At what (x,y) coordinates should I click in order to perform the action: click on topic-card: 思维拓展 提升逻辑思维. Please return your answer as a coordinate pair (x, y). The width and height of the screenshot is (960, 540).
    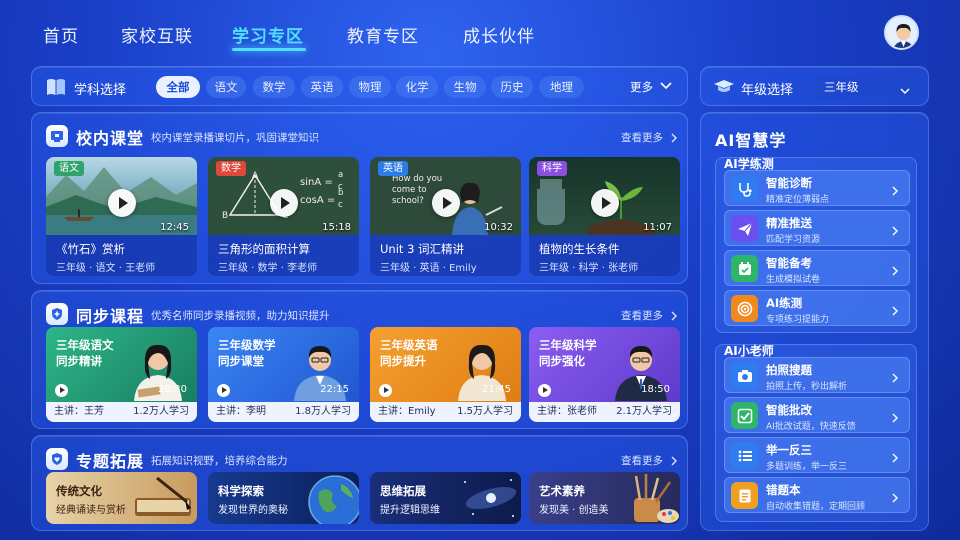
    Looking at the image, I should click on (445, 498).